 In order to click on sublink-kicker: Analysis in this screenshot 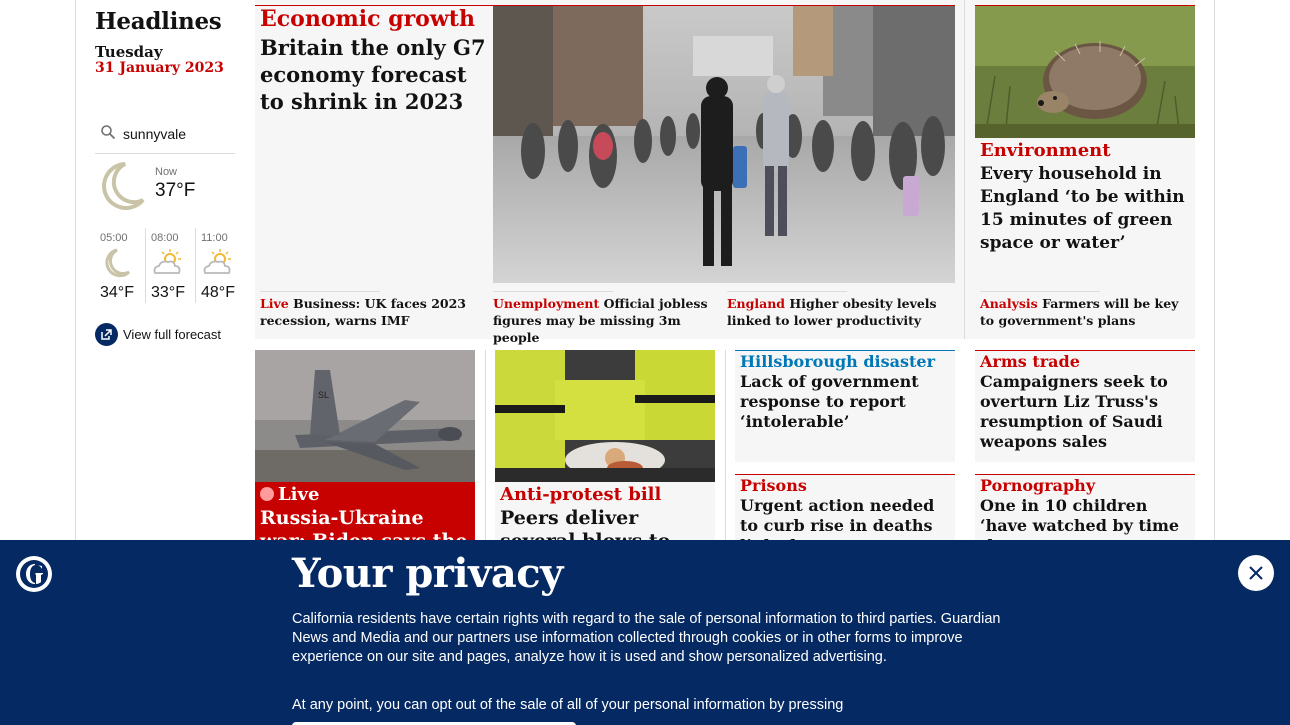, I will do `click(1009, 303)`.